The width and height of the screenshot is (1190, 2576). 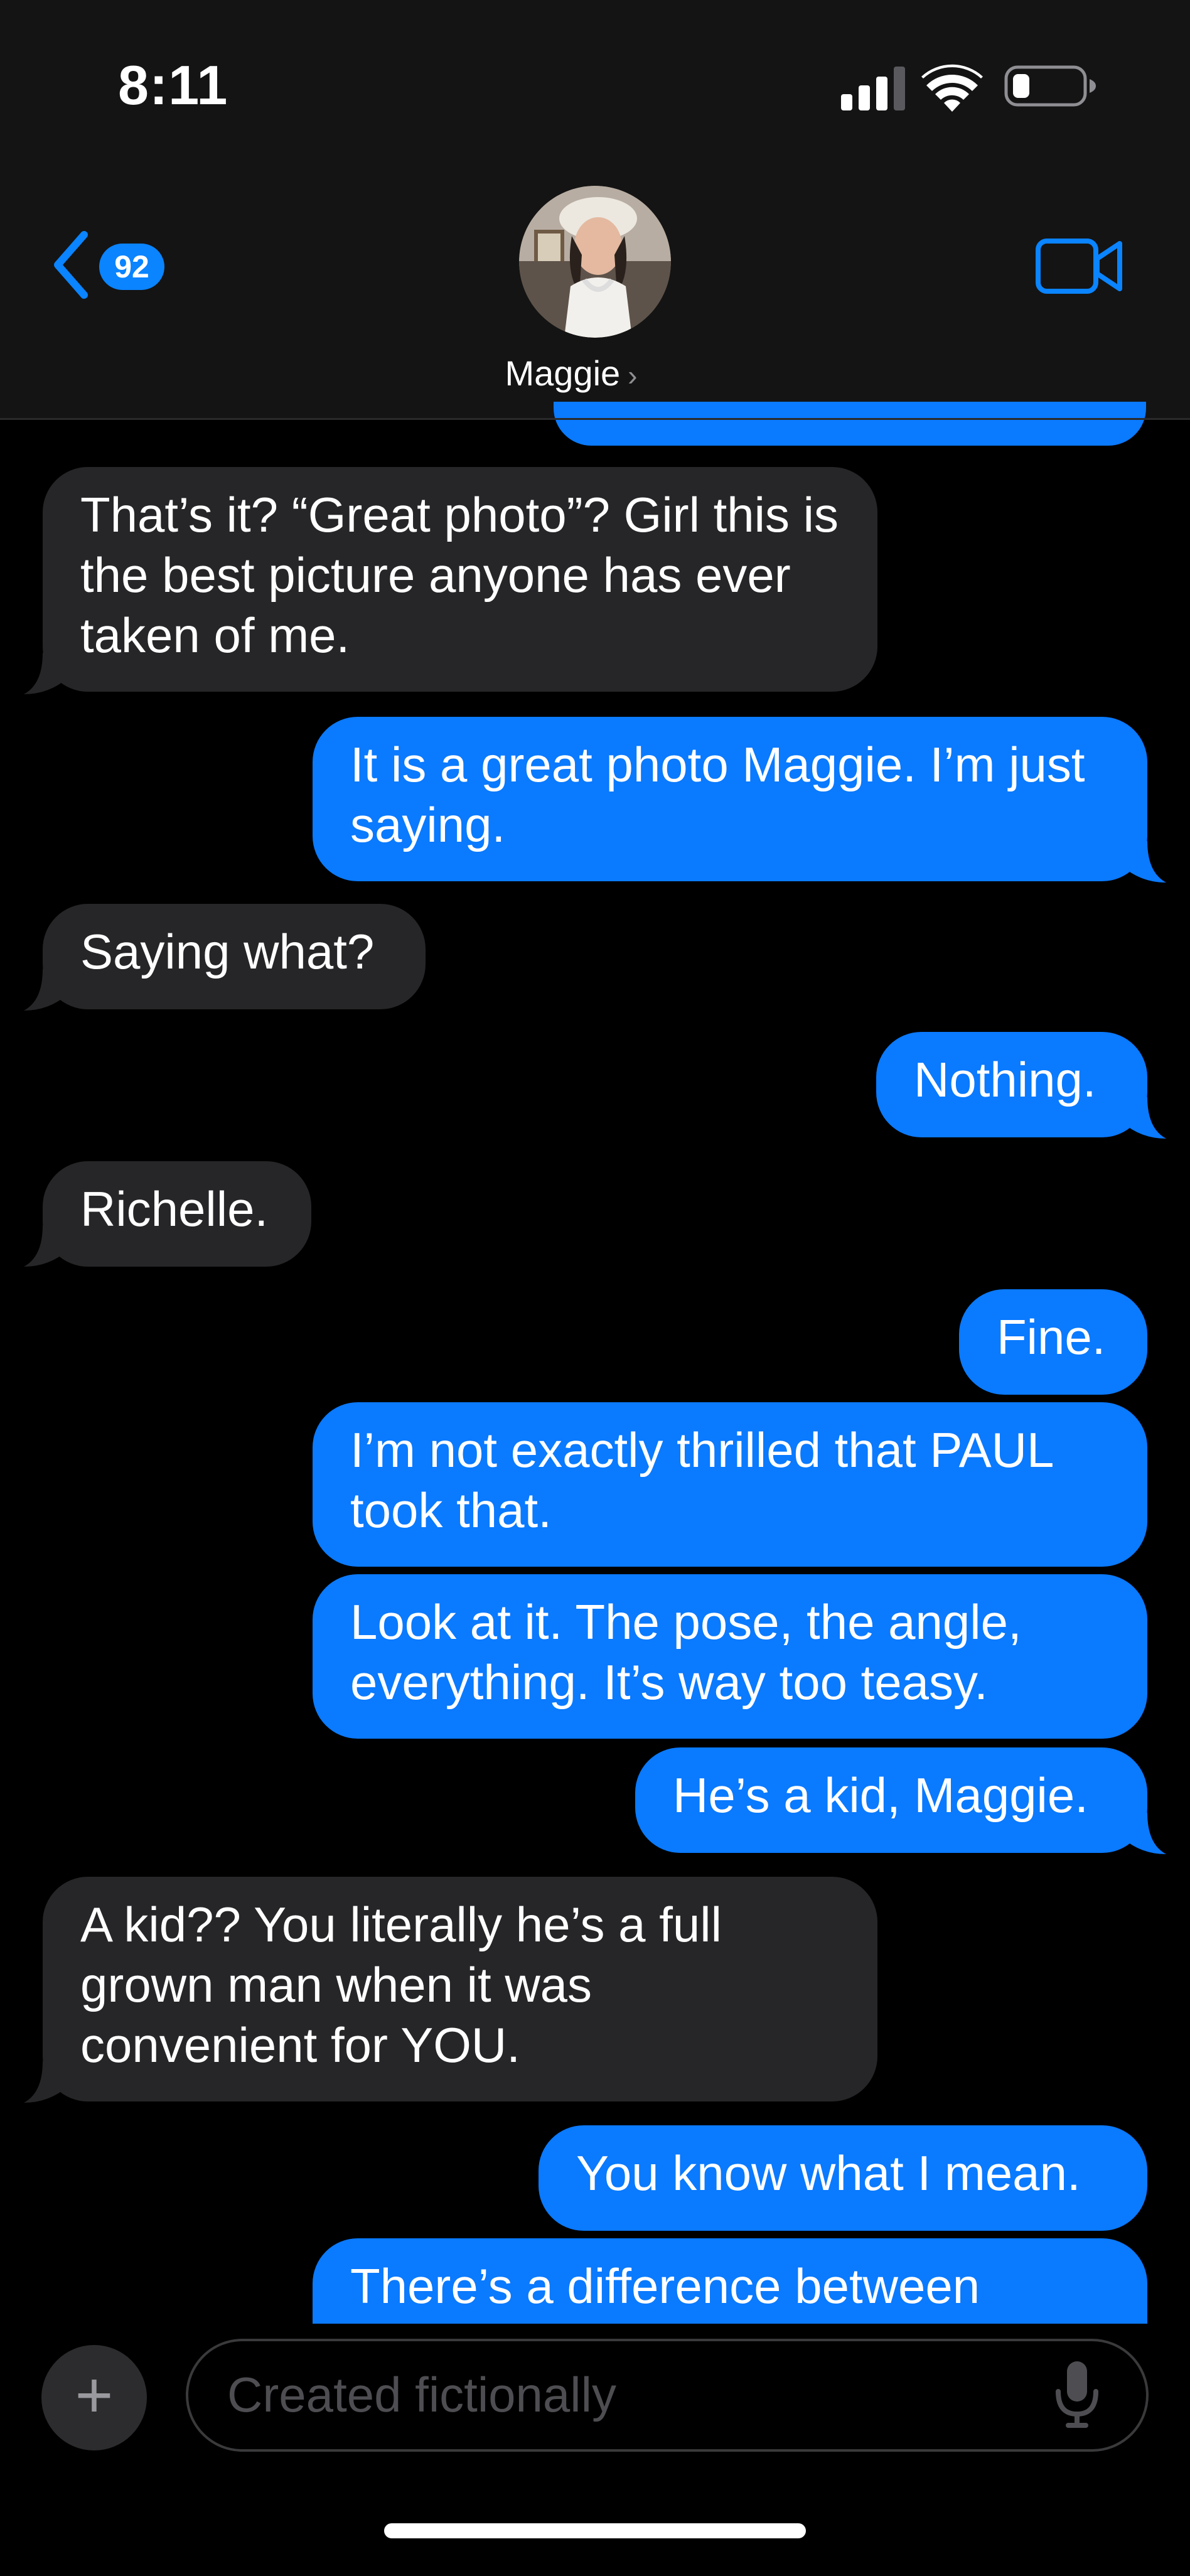 What do you see at coordinates (873, 88) in the screenshot?
I see `cellular-signal-icon` at bounding box center [873, 88].